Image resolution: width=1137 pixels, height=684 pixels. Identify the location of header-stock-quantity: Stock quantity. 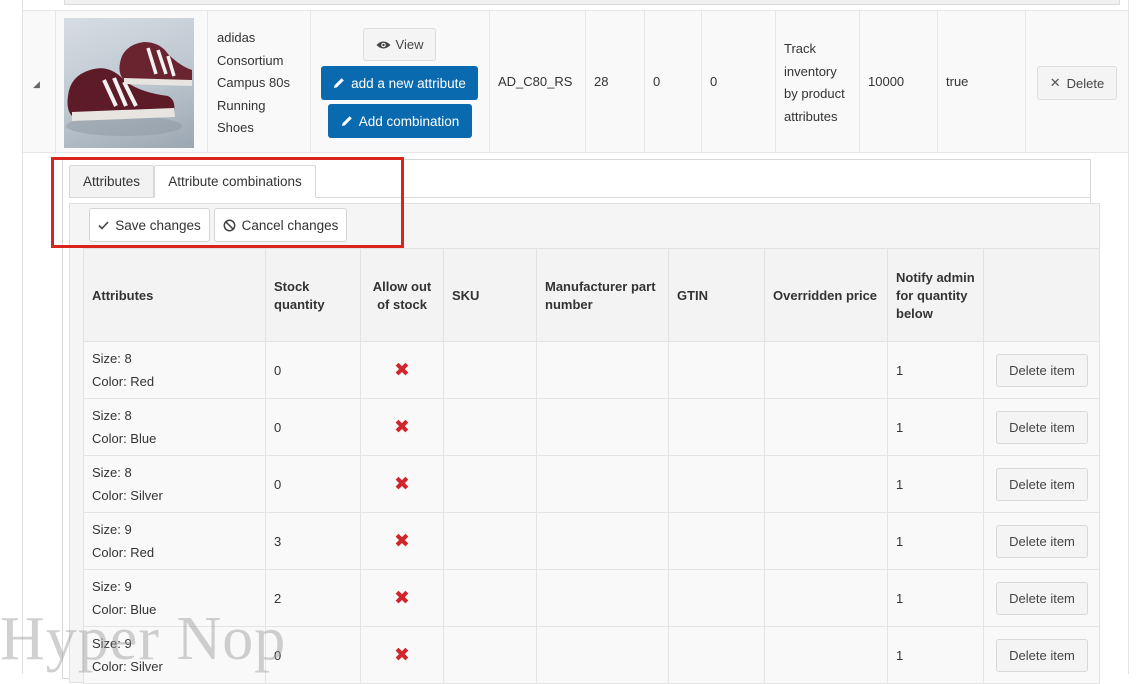
(313, 296).